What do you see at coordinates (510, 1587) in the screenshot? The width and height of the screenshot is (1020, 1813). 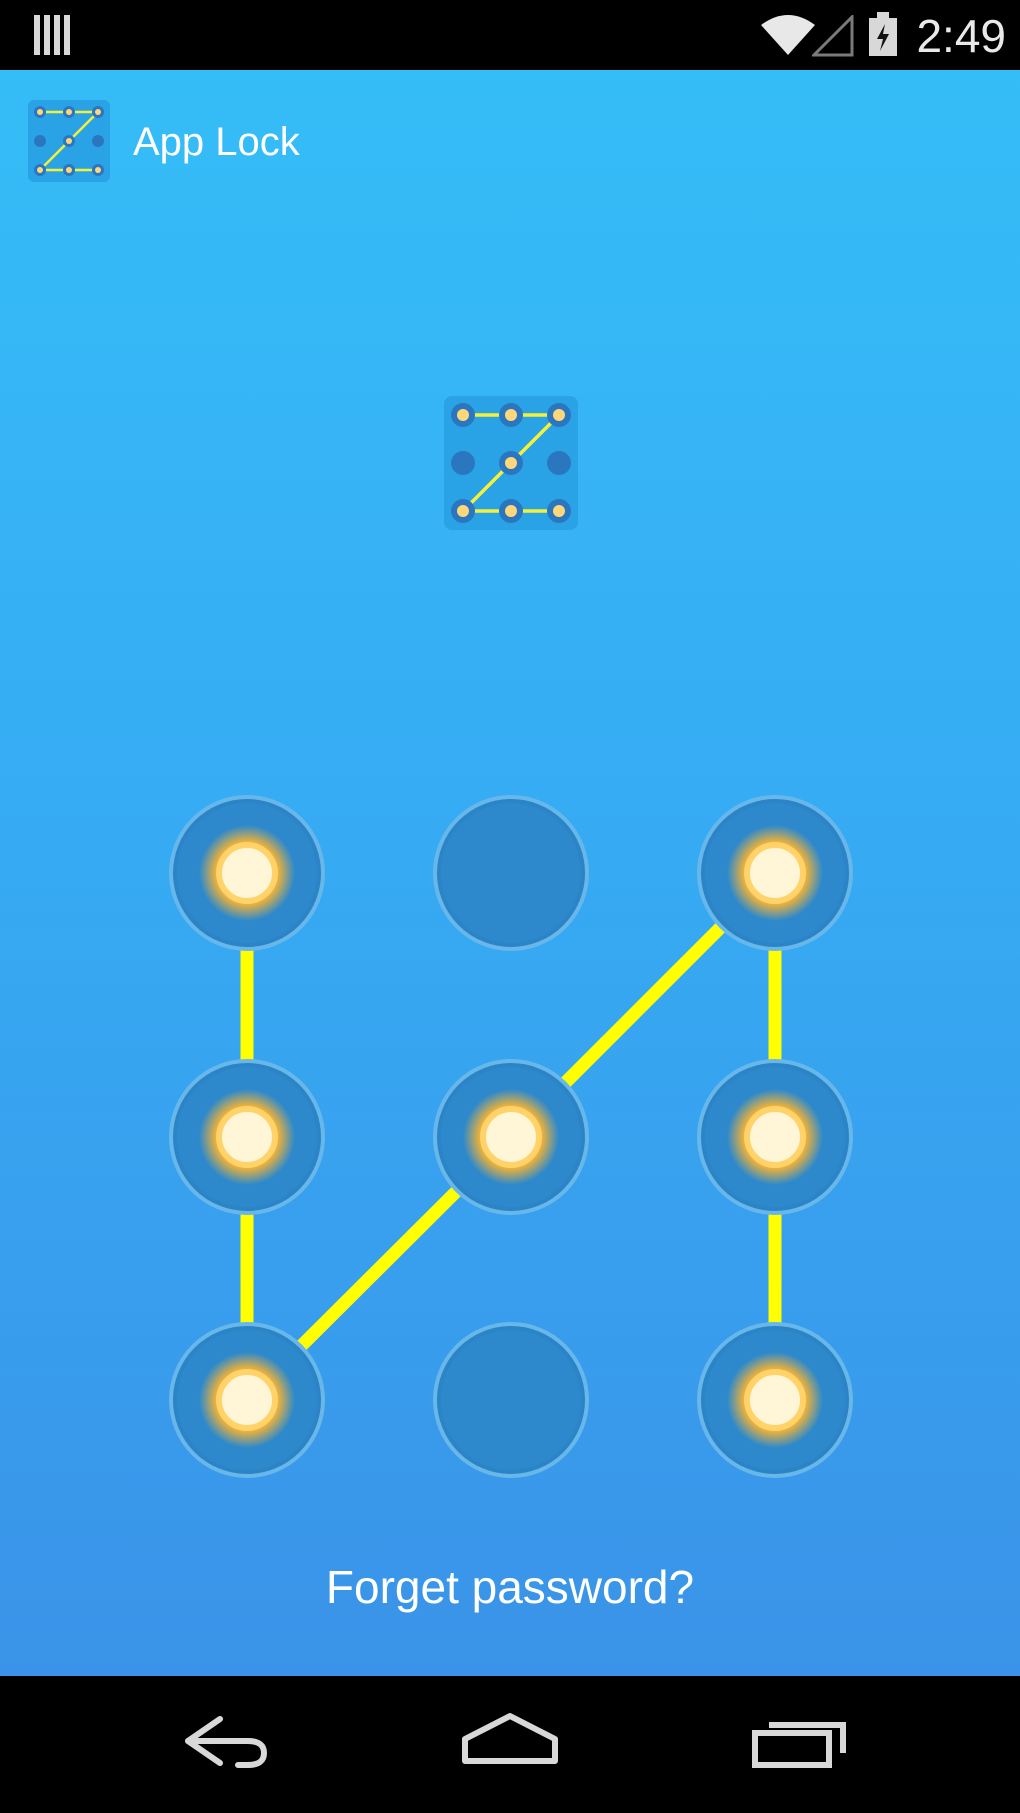 I see `forgot-password-link: Forget password?` at bounding box center [510, 1587].